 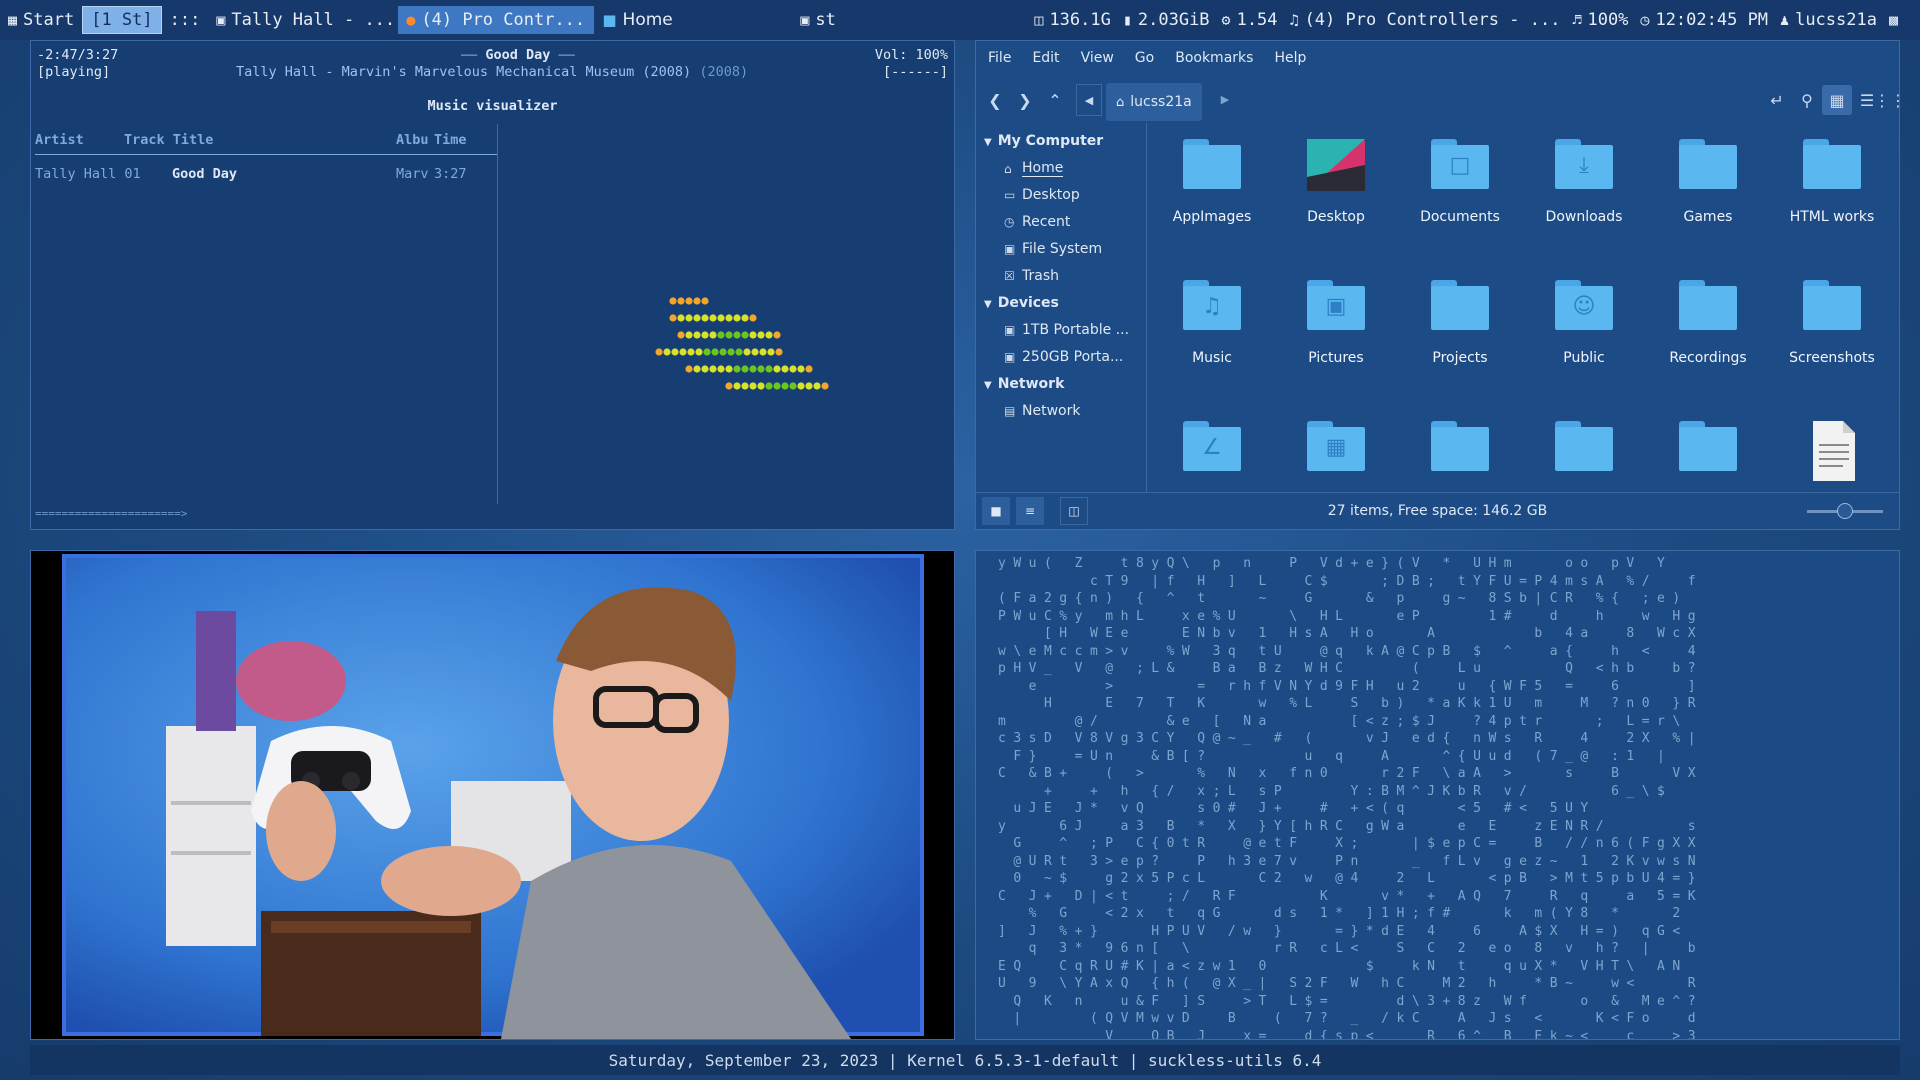 I want to click on tree-icon: ≡, so click(x=1030, y=511).